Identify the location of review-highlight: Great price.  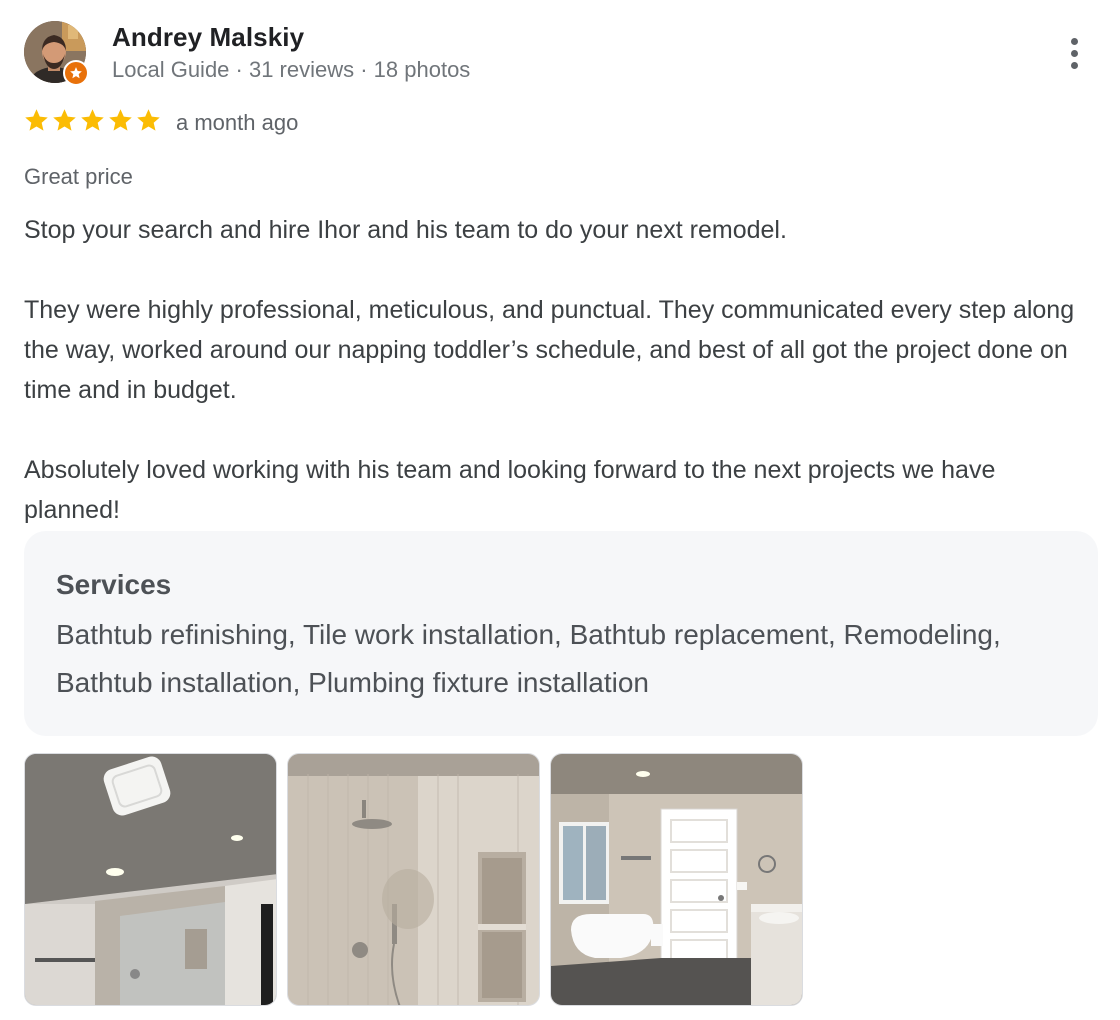
(78, 176).